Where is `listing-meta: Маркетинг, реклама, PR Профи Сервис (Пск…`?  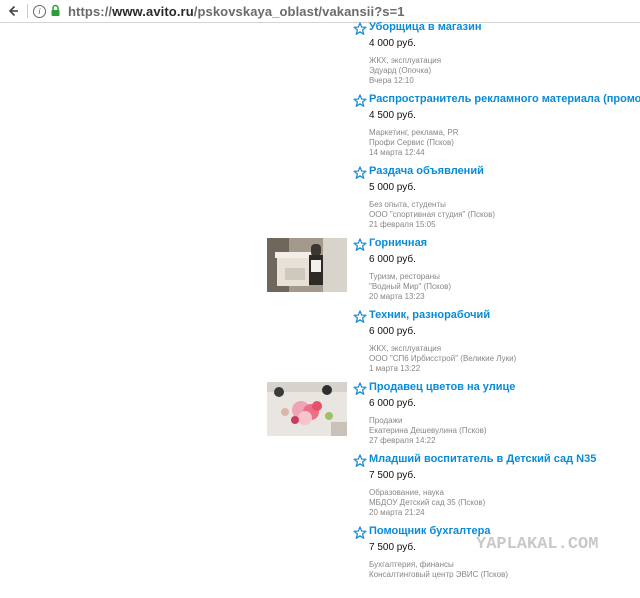 listing-meta: Маркетинг, реклама, PR Профи Сервис (Пск… is located at coordinates (413, 143).